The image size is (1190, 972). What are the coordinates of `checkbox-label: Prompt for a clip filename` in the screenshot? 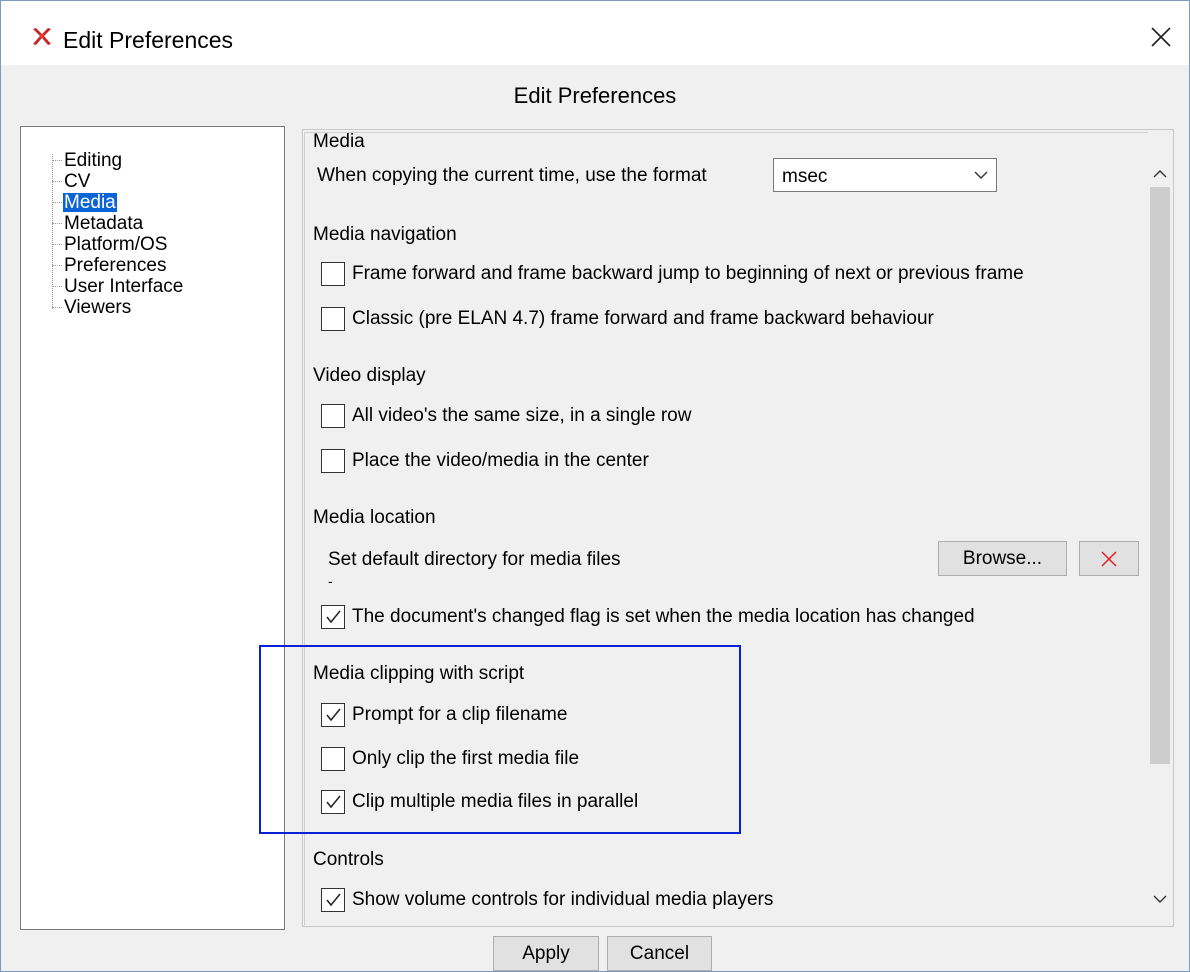 It's located at (460, 714).